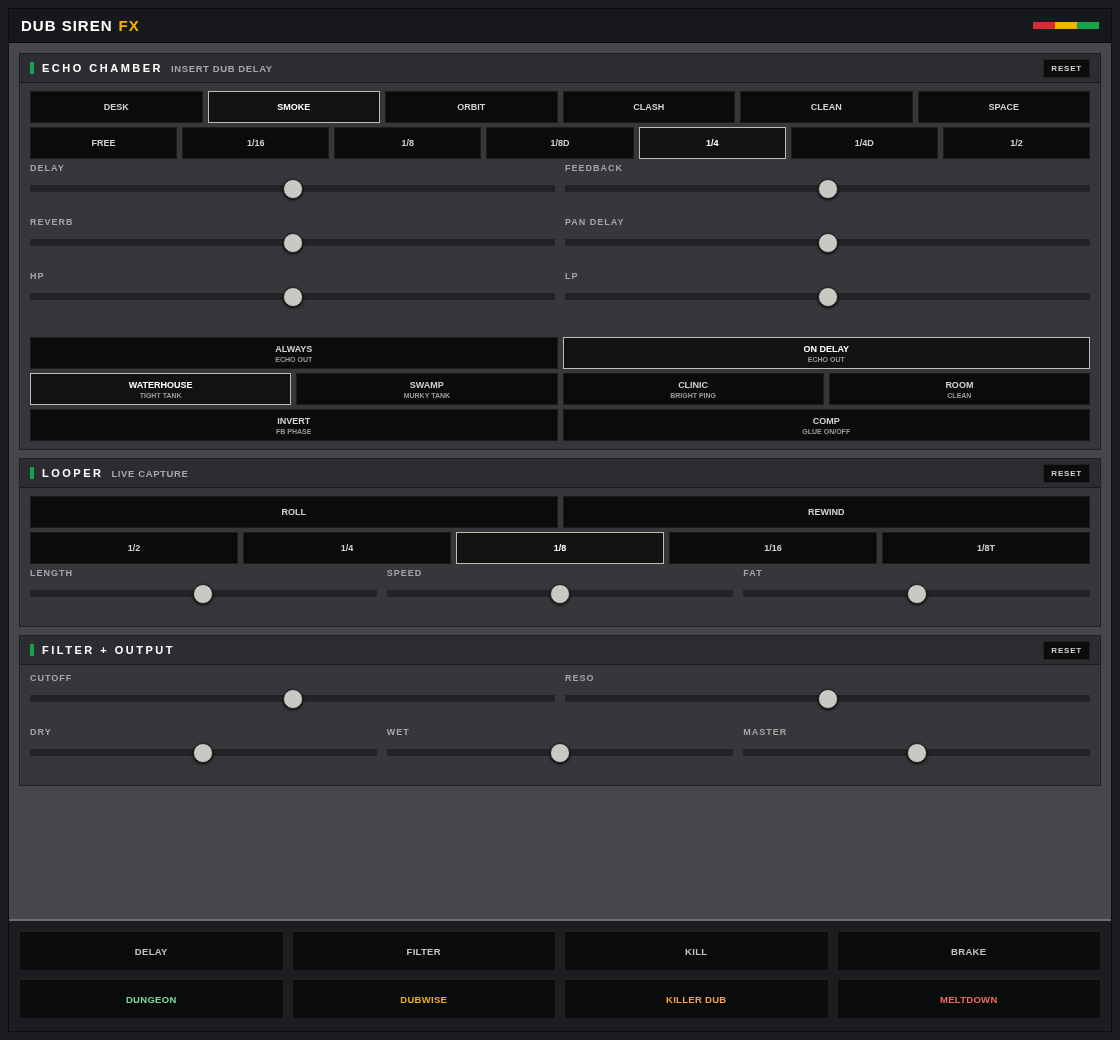  I want to click on macro-button: DUNGEON, so click(151, 999).